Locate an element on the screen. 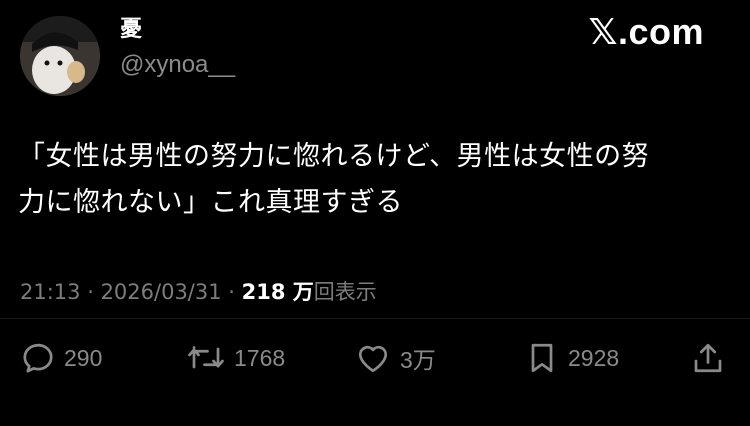 Image resolution: width=750 pixels, height=426 pixels. views-label: 回表示 is located at coordinates (345, 292).